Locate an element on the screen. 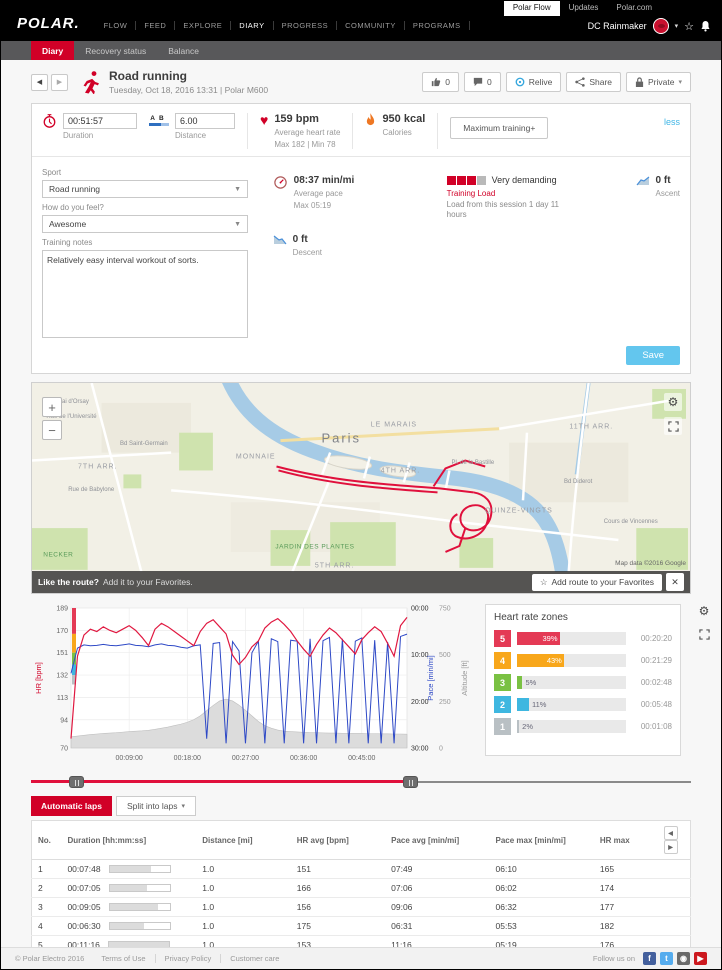  favorites-star-icon: ☆ is located at coordinates (689, 26).